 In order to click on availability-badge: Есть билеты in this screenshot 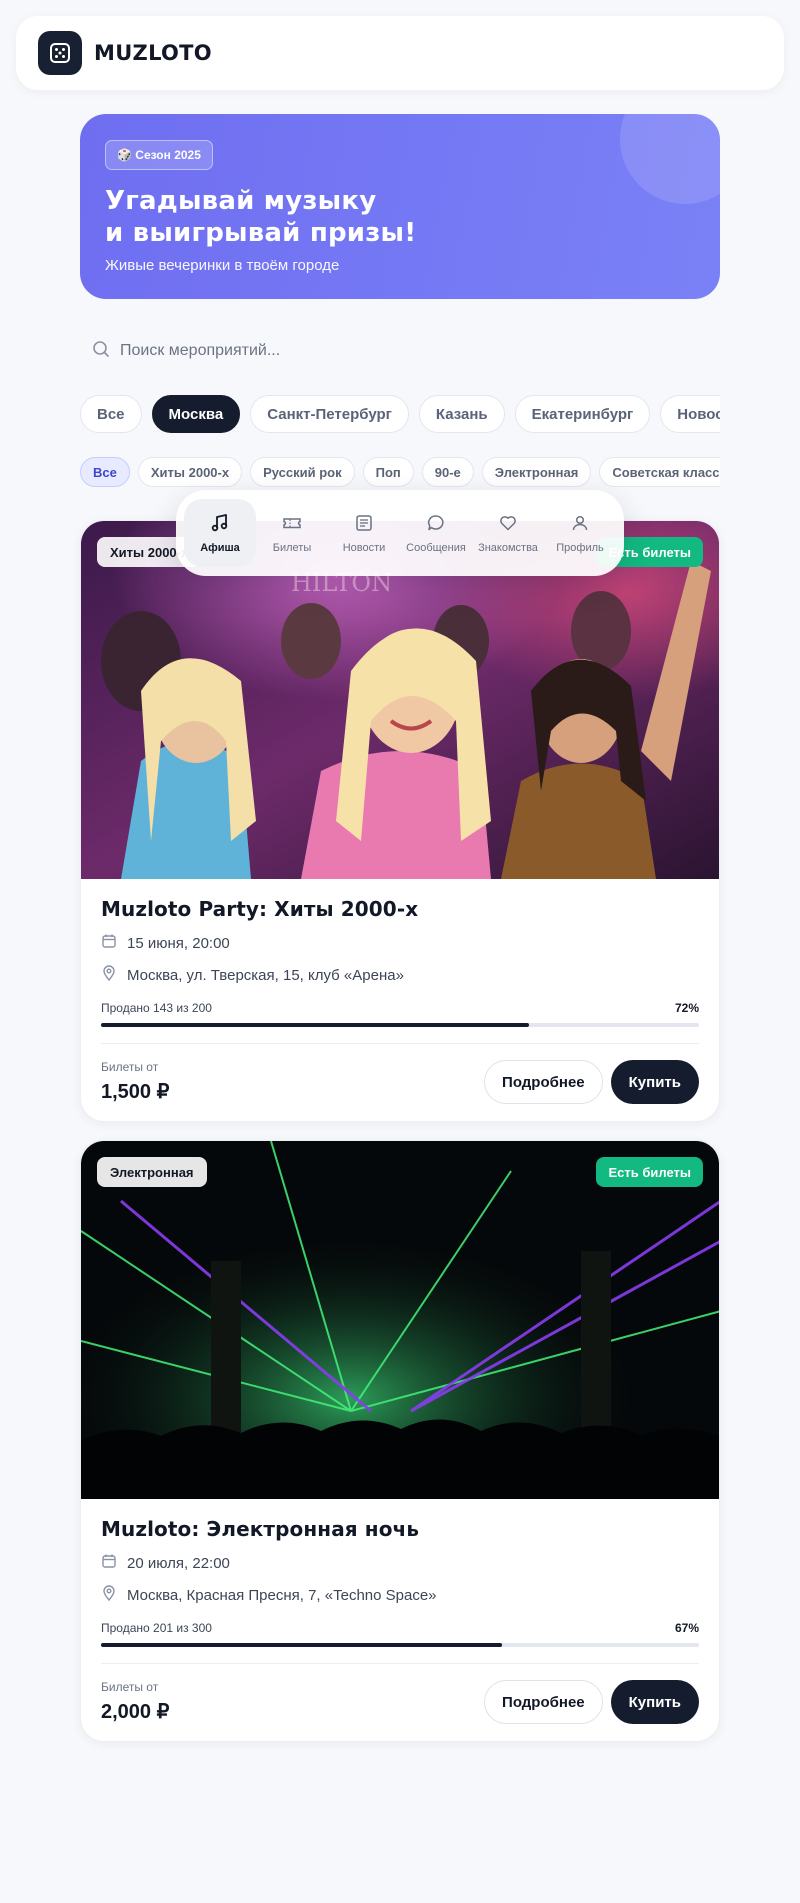, I will do `click(649, 1172)`.